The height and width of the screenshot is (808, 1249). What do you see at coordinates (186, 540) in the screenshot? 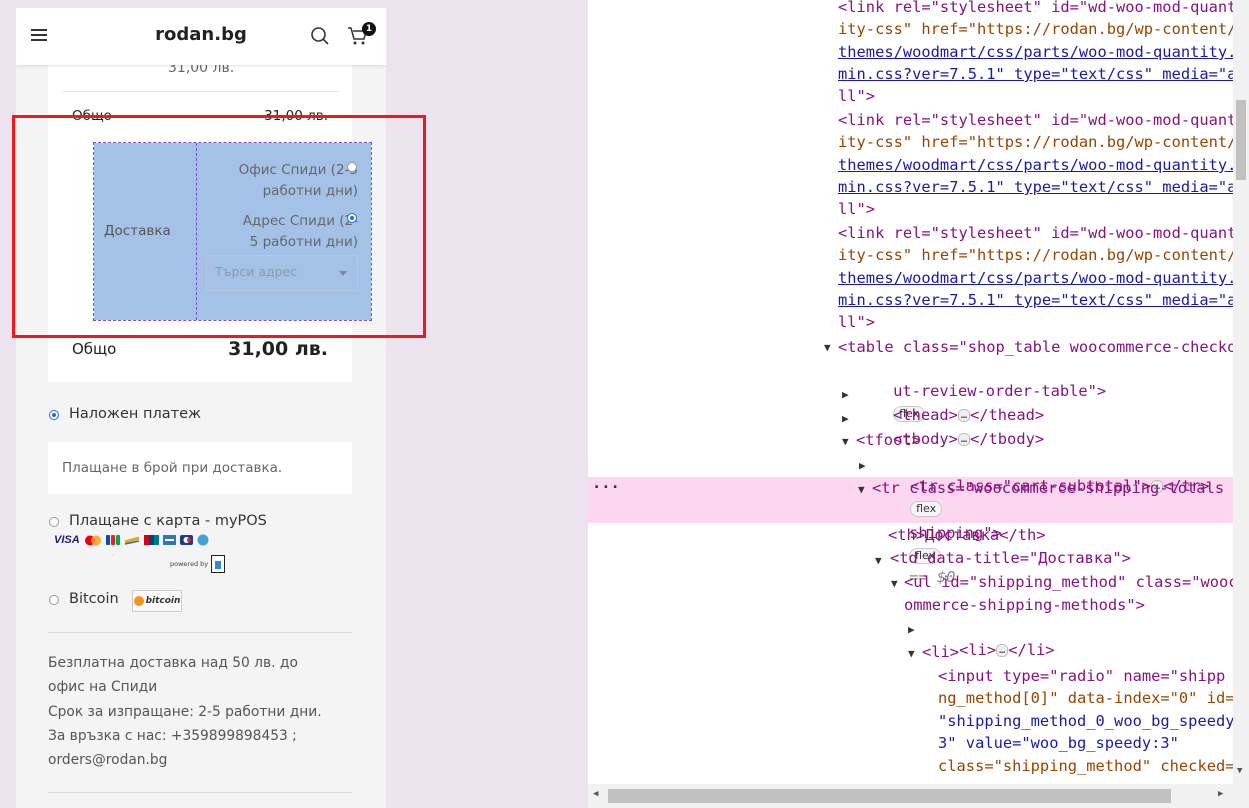
I see `diners-logo` at bounding box center [186, 540].